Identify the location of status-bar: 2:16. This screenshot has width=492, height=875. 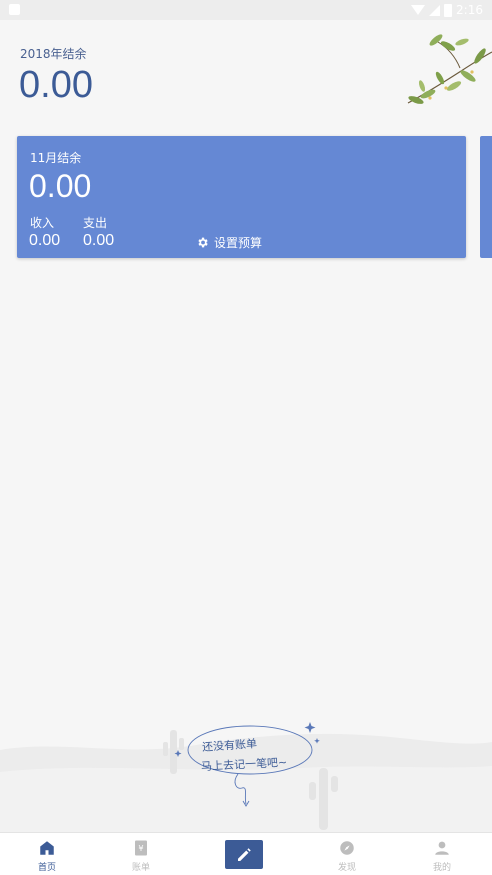
(246, 10).